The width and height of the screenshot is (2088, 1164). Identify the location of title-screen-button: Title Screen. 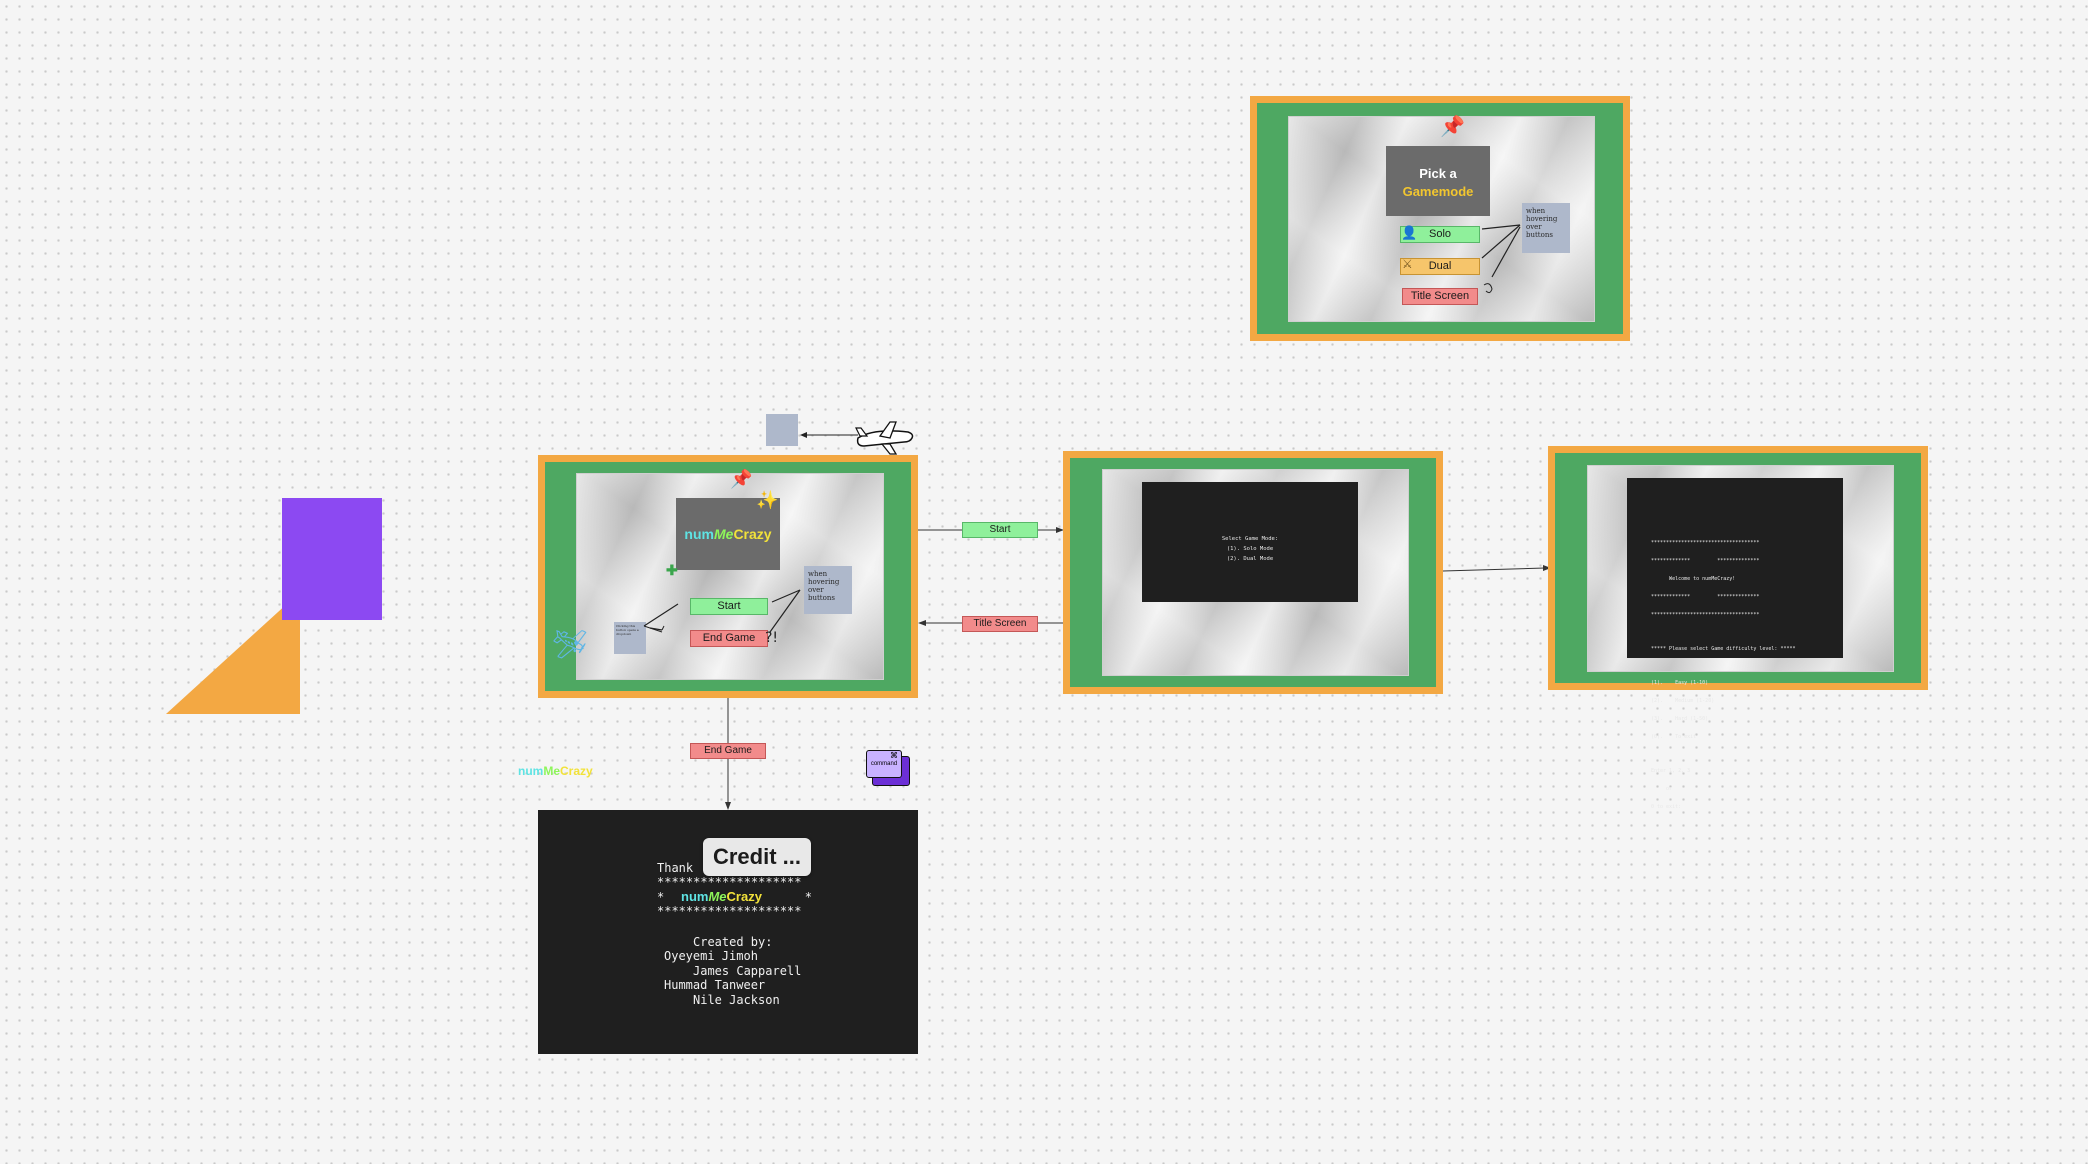
(1440, 296).